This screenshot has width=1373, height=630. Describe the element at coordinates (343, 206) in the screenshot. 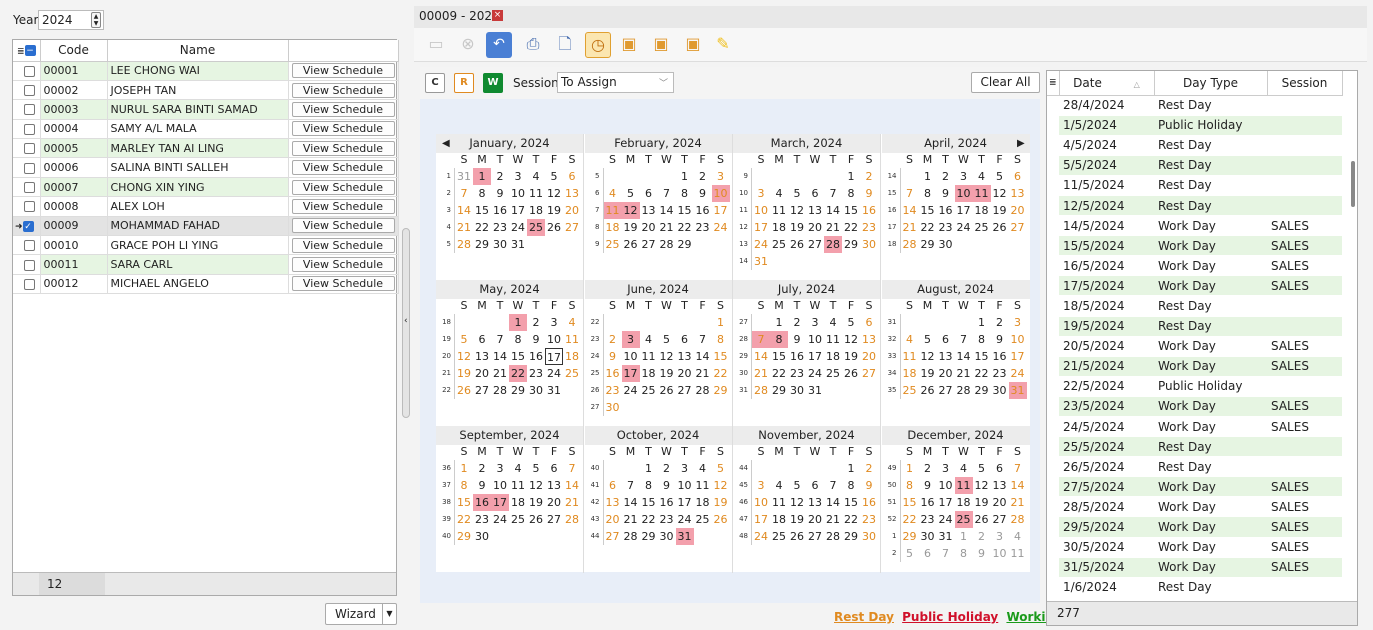

I see `view-schedule-button: View Schedule` at that location.